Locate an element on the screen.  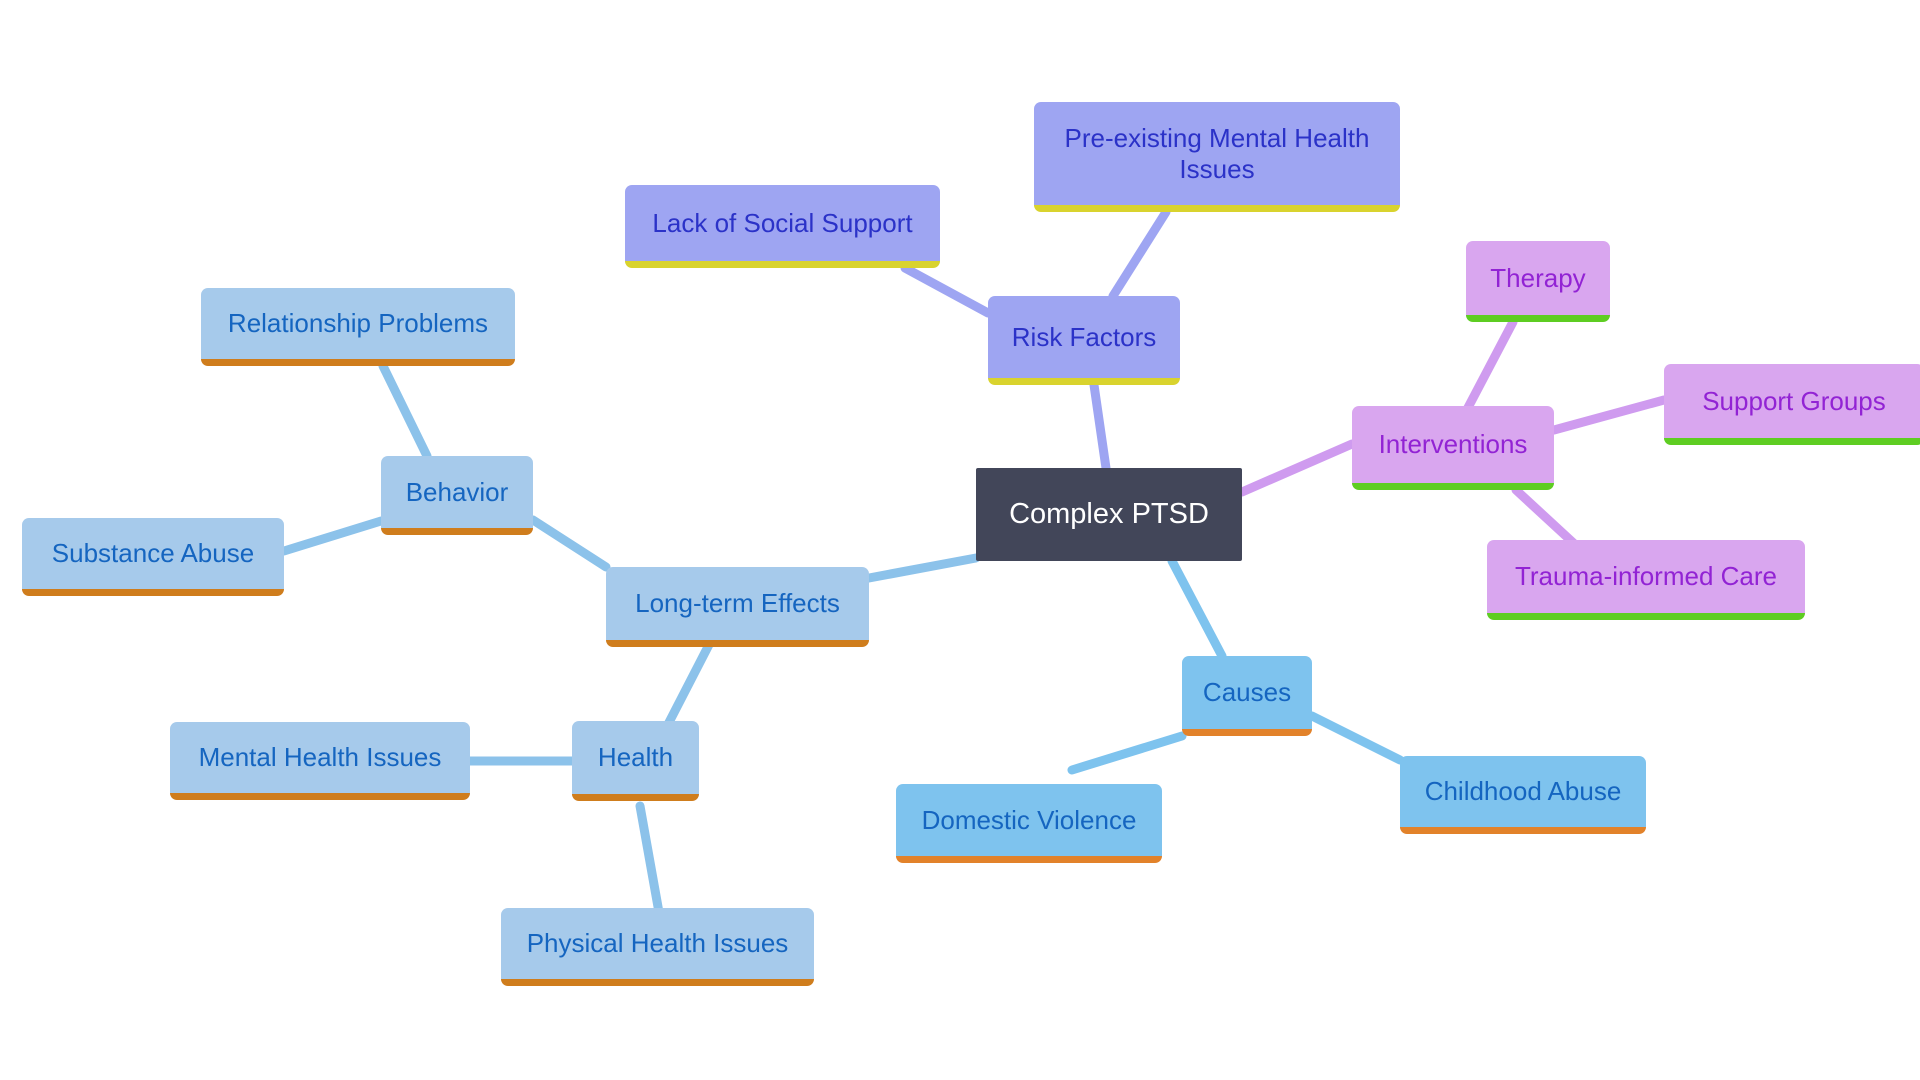
node-behavior: Behavior is located at coordinates (457, 495).